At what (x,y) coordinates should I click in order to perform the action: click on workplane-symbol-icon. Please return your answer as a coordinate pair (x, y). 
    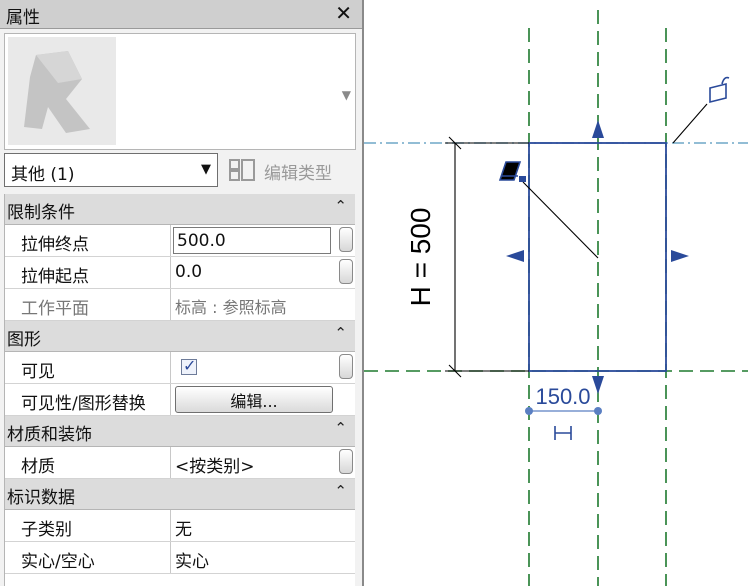
    Looking at the image, I should click on (510, 171).